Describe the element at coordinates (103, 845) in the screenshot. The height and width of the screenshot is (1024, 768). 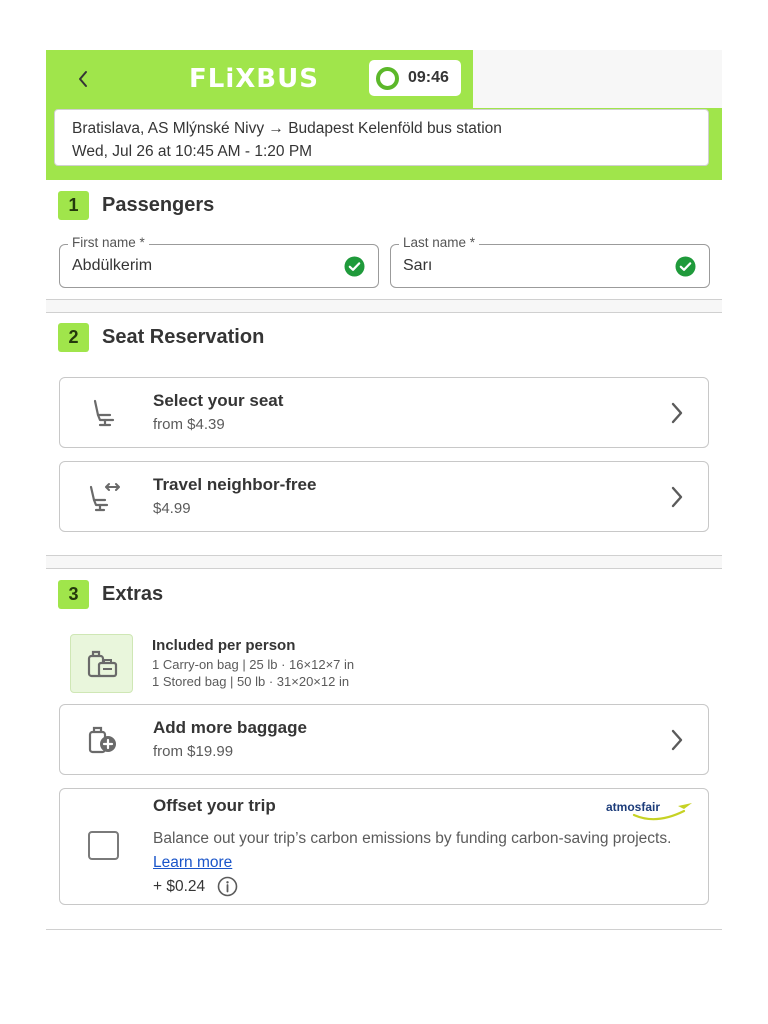
I see `offset-checkbox` at that location.